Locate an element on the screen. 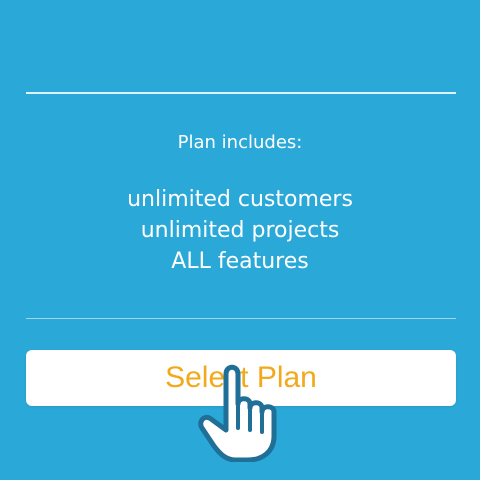  bottom-divider is located at coordinates (241, 318).